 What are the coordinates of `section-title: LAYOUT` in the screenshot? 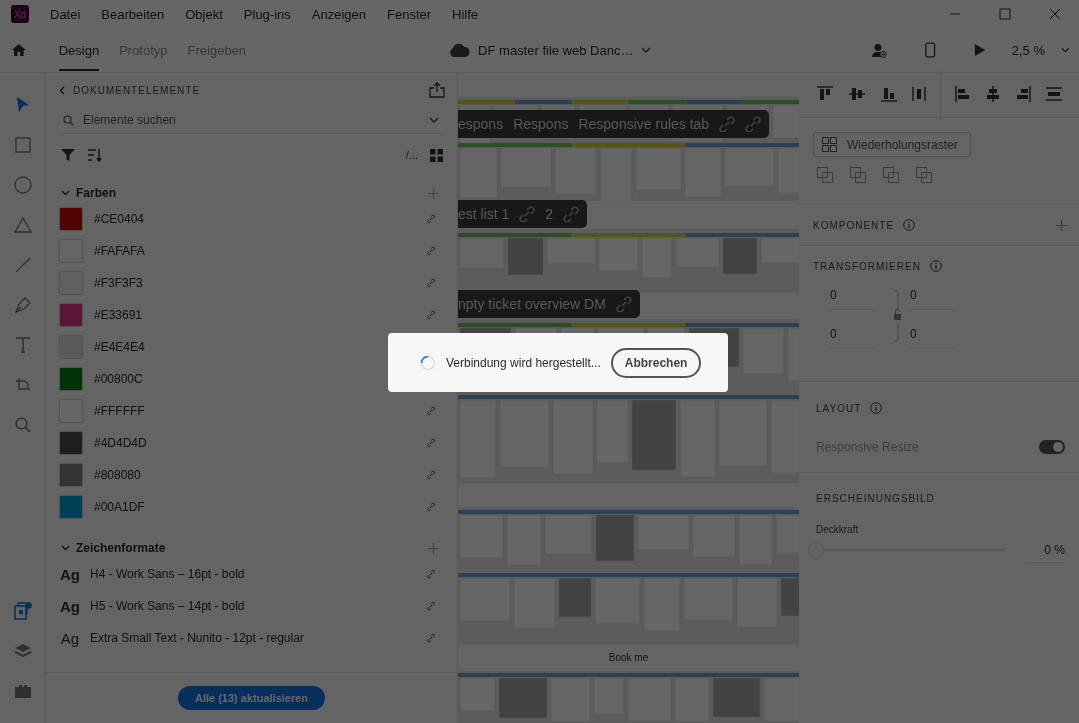 It's located at (839, 408).